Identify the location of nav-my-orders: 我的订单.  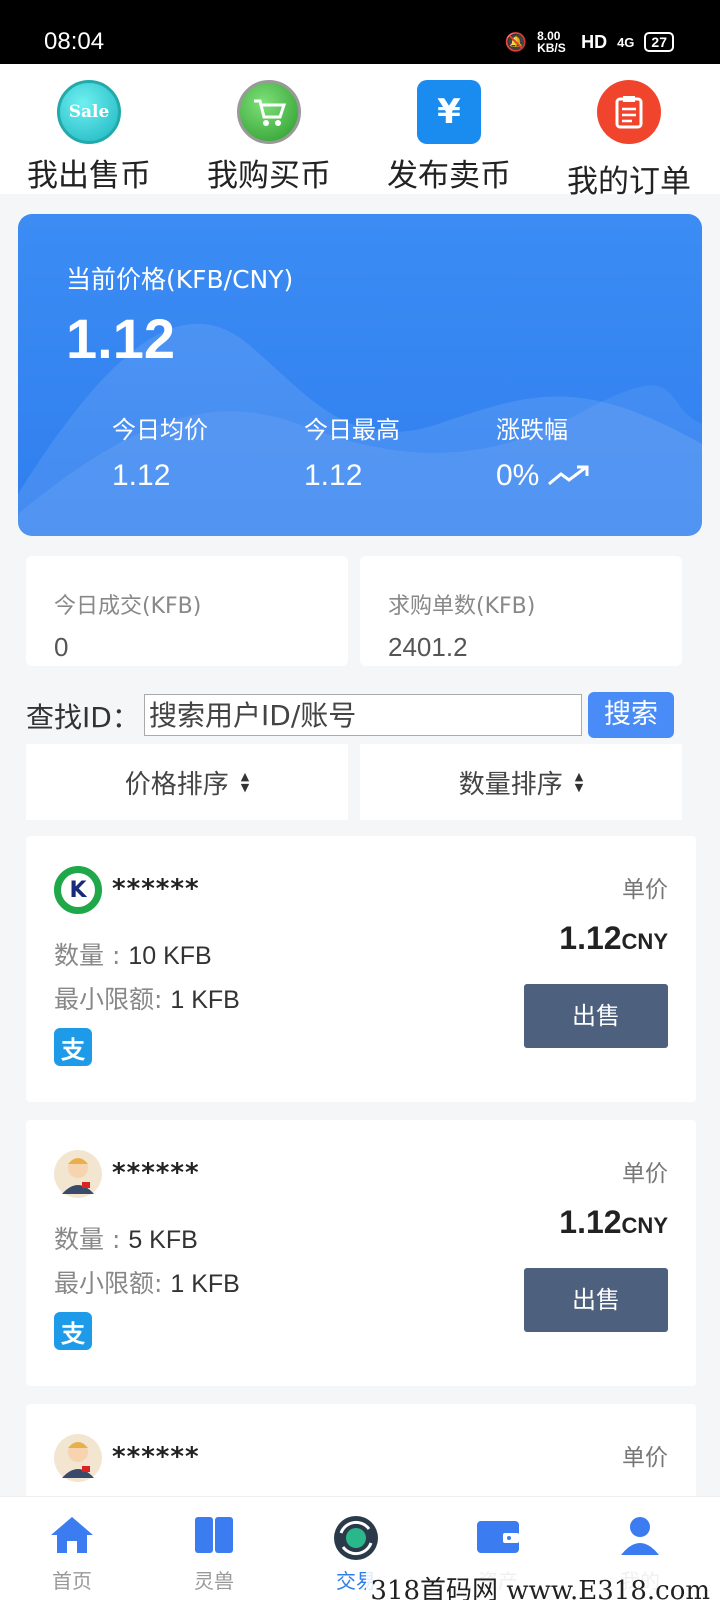
(629, 140).